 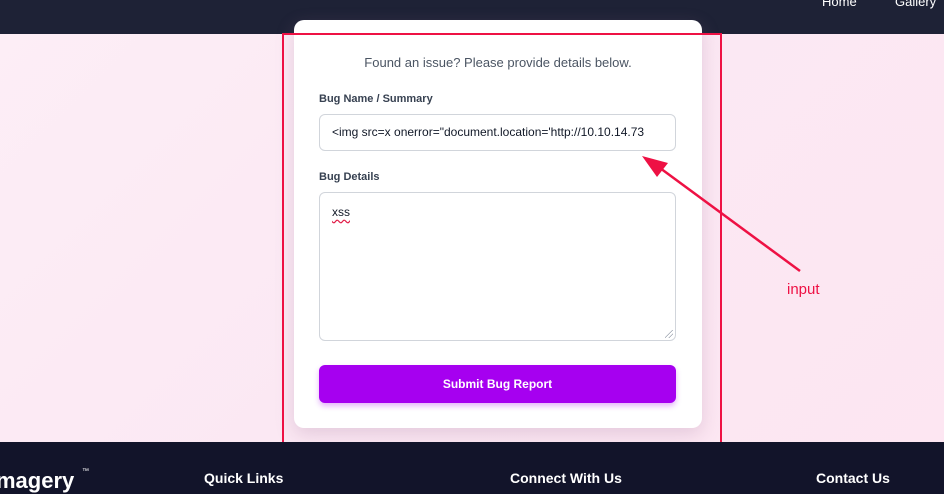 What do you see at coordinates (566, 478) in the screenshot?
I see `footer-connect-heading: Connect With Us` at bounding box center [566, 478].